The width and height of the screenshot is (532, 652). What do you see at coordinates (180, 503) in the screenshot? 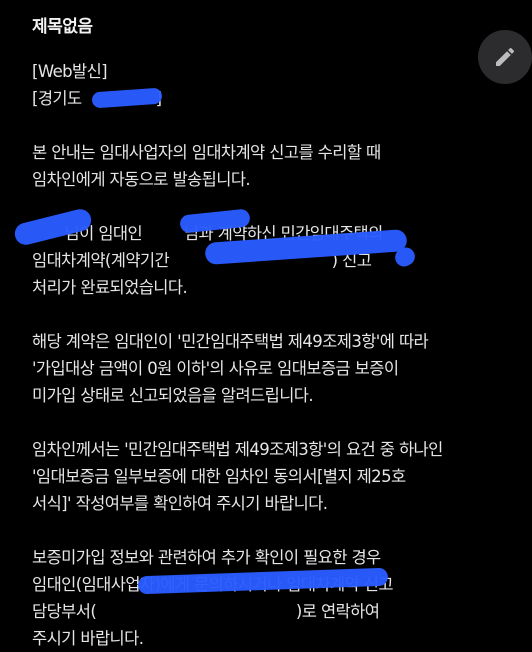
I see `paragraph-4-line-3: 서식]' 작성여부를 확인하여 주시기 바랍니다.` at bounding box center [180, 503].